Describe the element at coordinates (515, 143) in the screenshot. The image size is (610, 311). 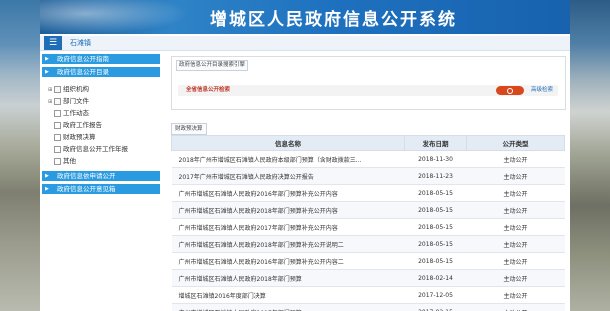
I see `column-header-type: 公开类型` at that location.